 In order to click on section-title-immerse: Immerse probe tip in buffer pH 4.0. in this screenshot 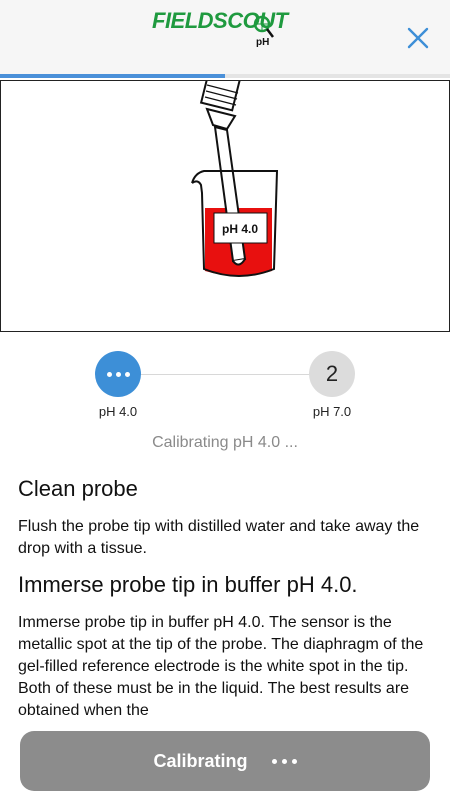, I will do `click(188, 584)`.